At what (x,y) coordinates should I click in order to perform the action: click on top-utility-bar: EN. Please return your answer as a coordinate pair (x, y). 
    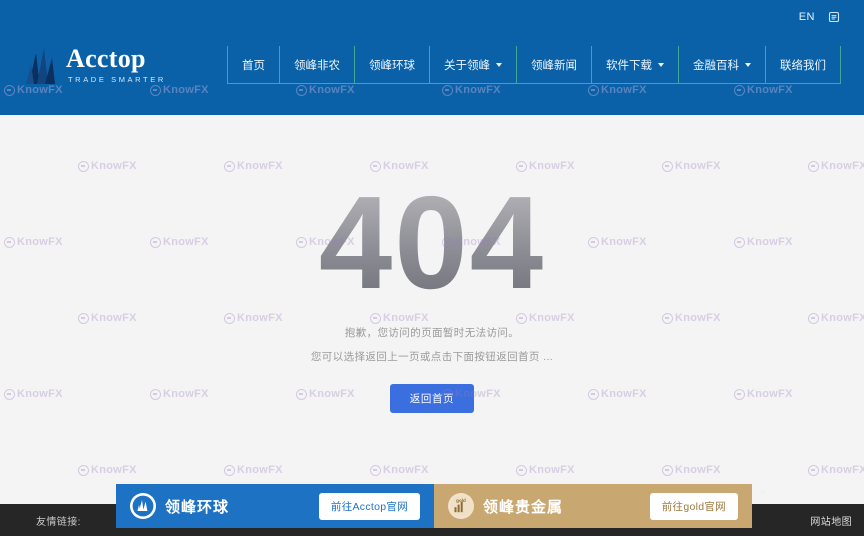
    Looking at the image, I should click on (432, 17).